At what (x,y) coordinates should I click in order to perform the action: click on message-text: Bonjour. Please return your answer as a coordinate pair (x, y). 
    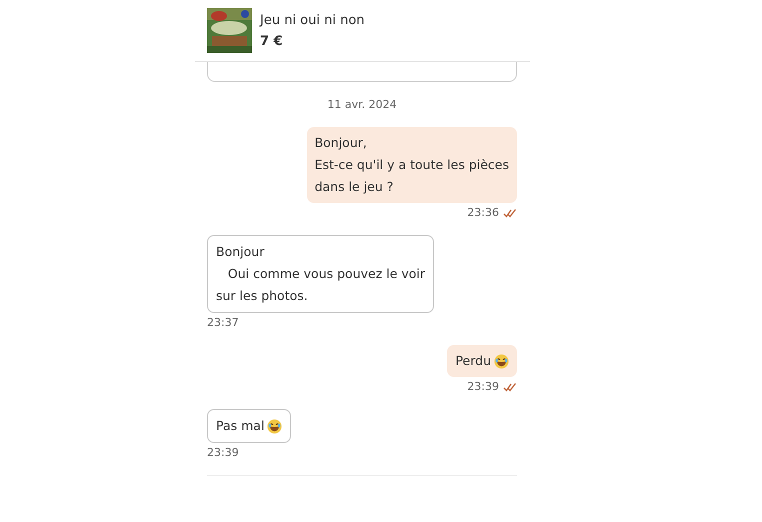
    Looking at the image, I should click on (240, 252).